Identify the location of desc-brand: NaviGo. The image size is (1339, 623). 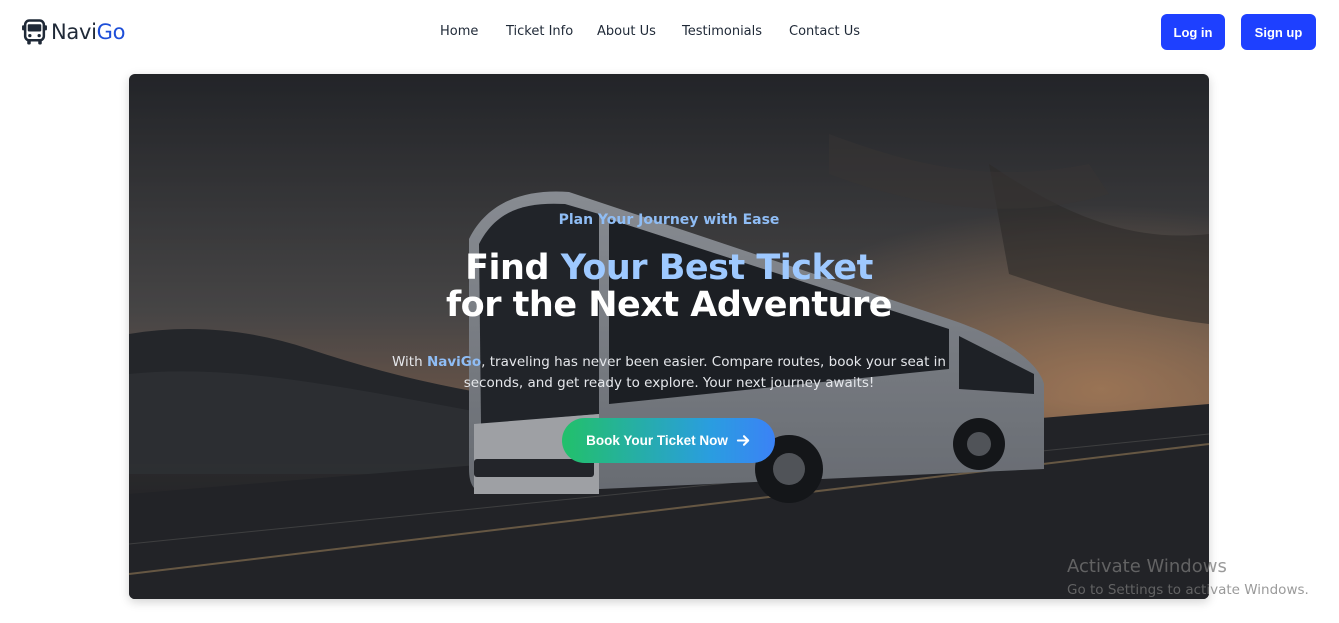
(454, 362).